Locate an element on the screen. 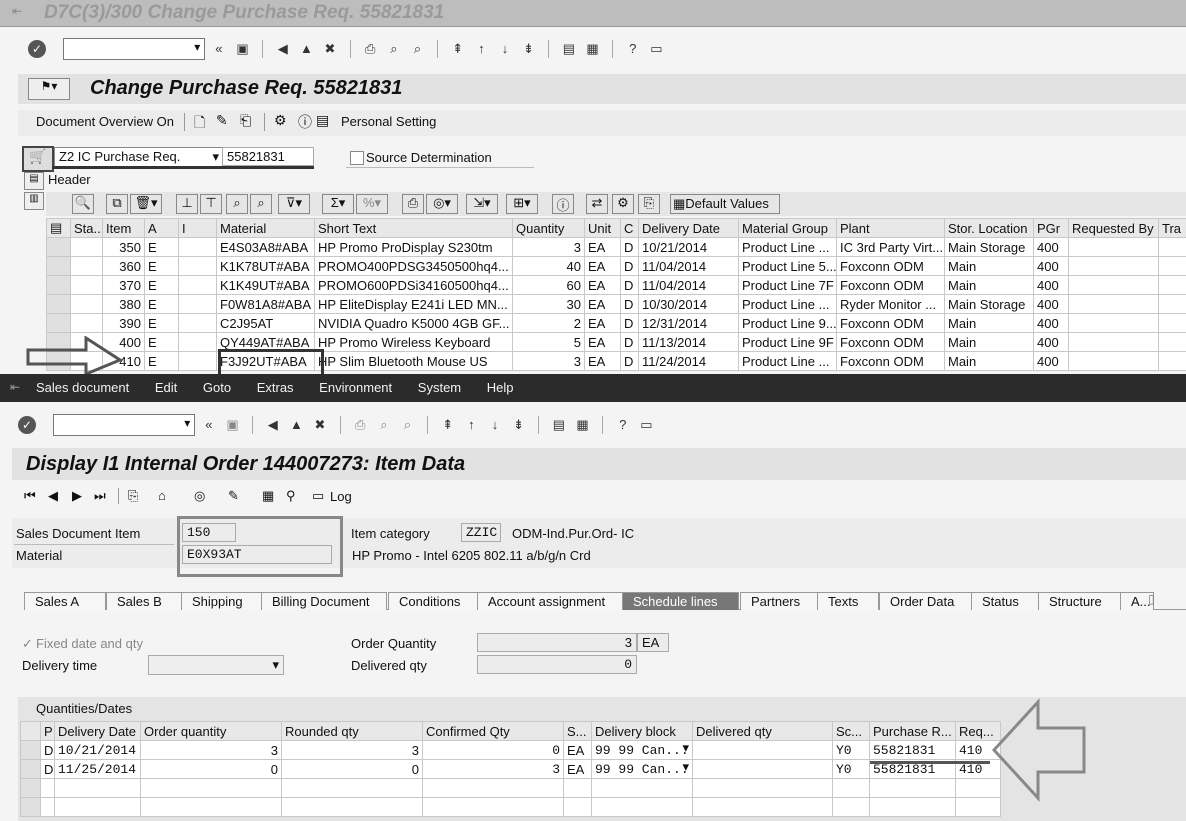 Image resolution: width=1186 pixels, height=821 pixels. cell-unit: EA is located at coordinates (602, 361).